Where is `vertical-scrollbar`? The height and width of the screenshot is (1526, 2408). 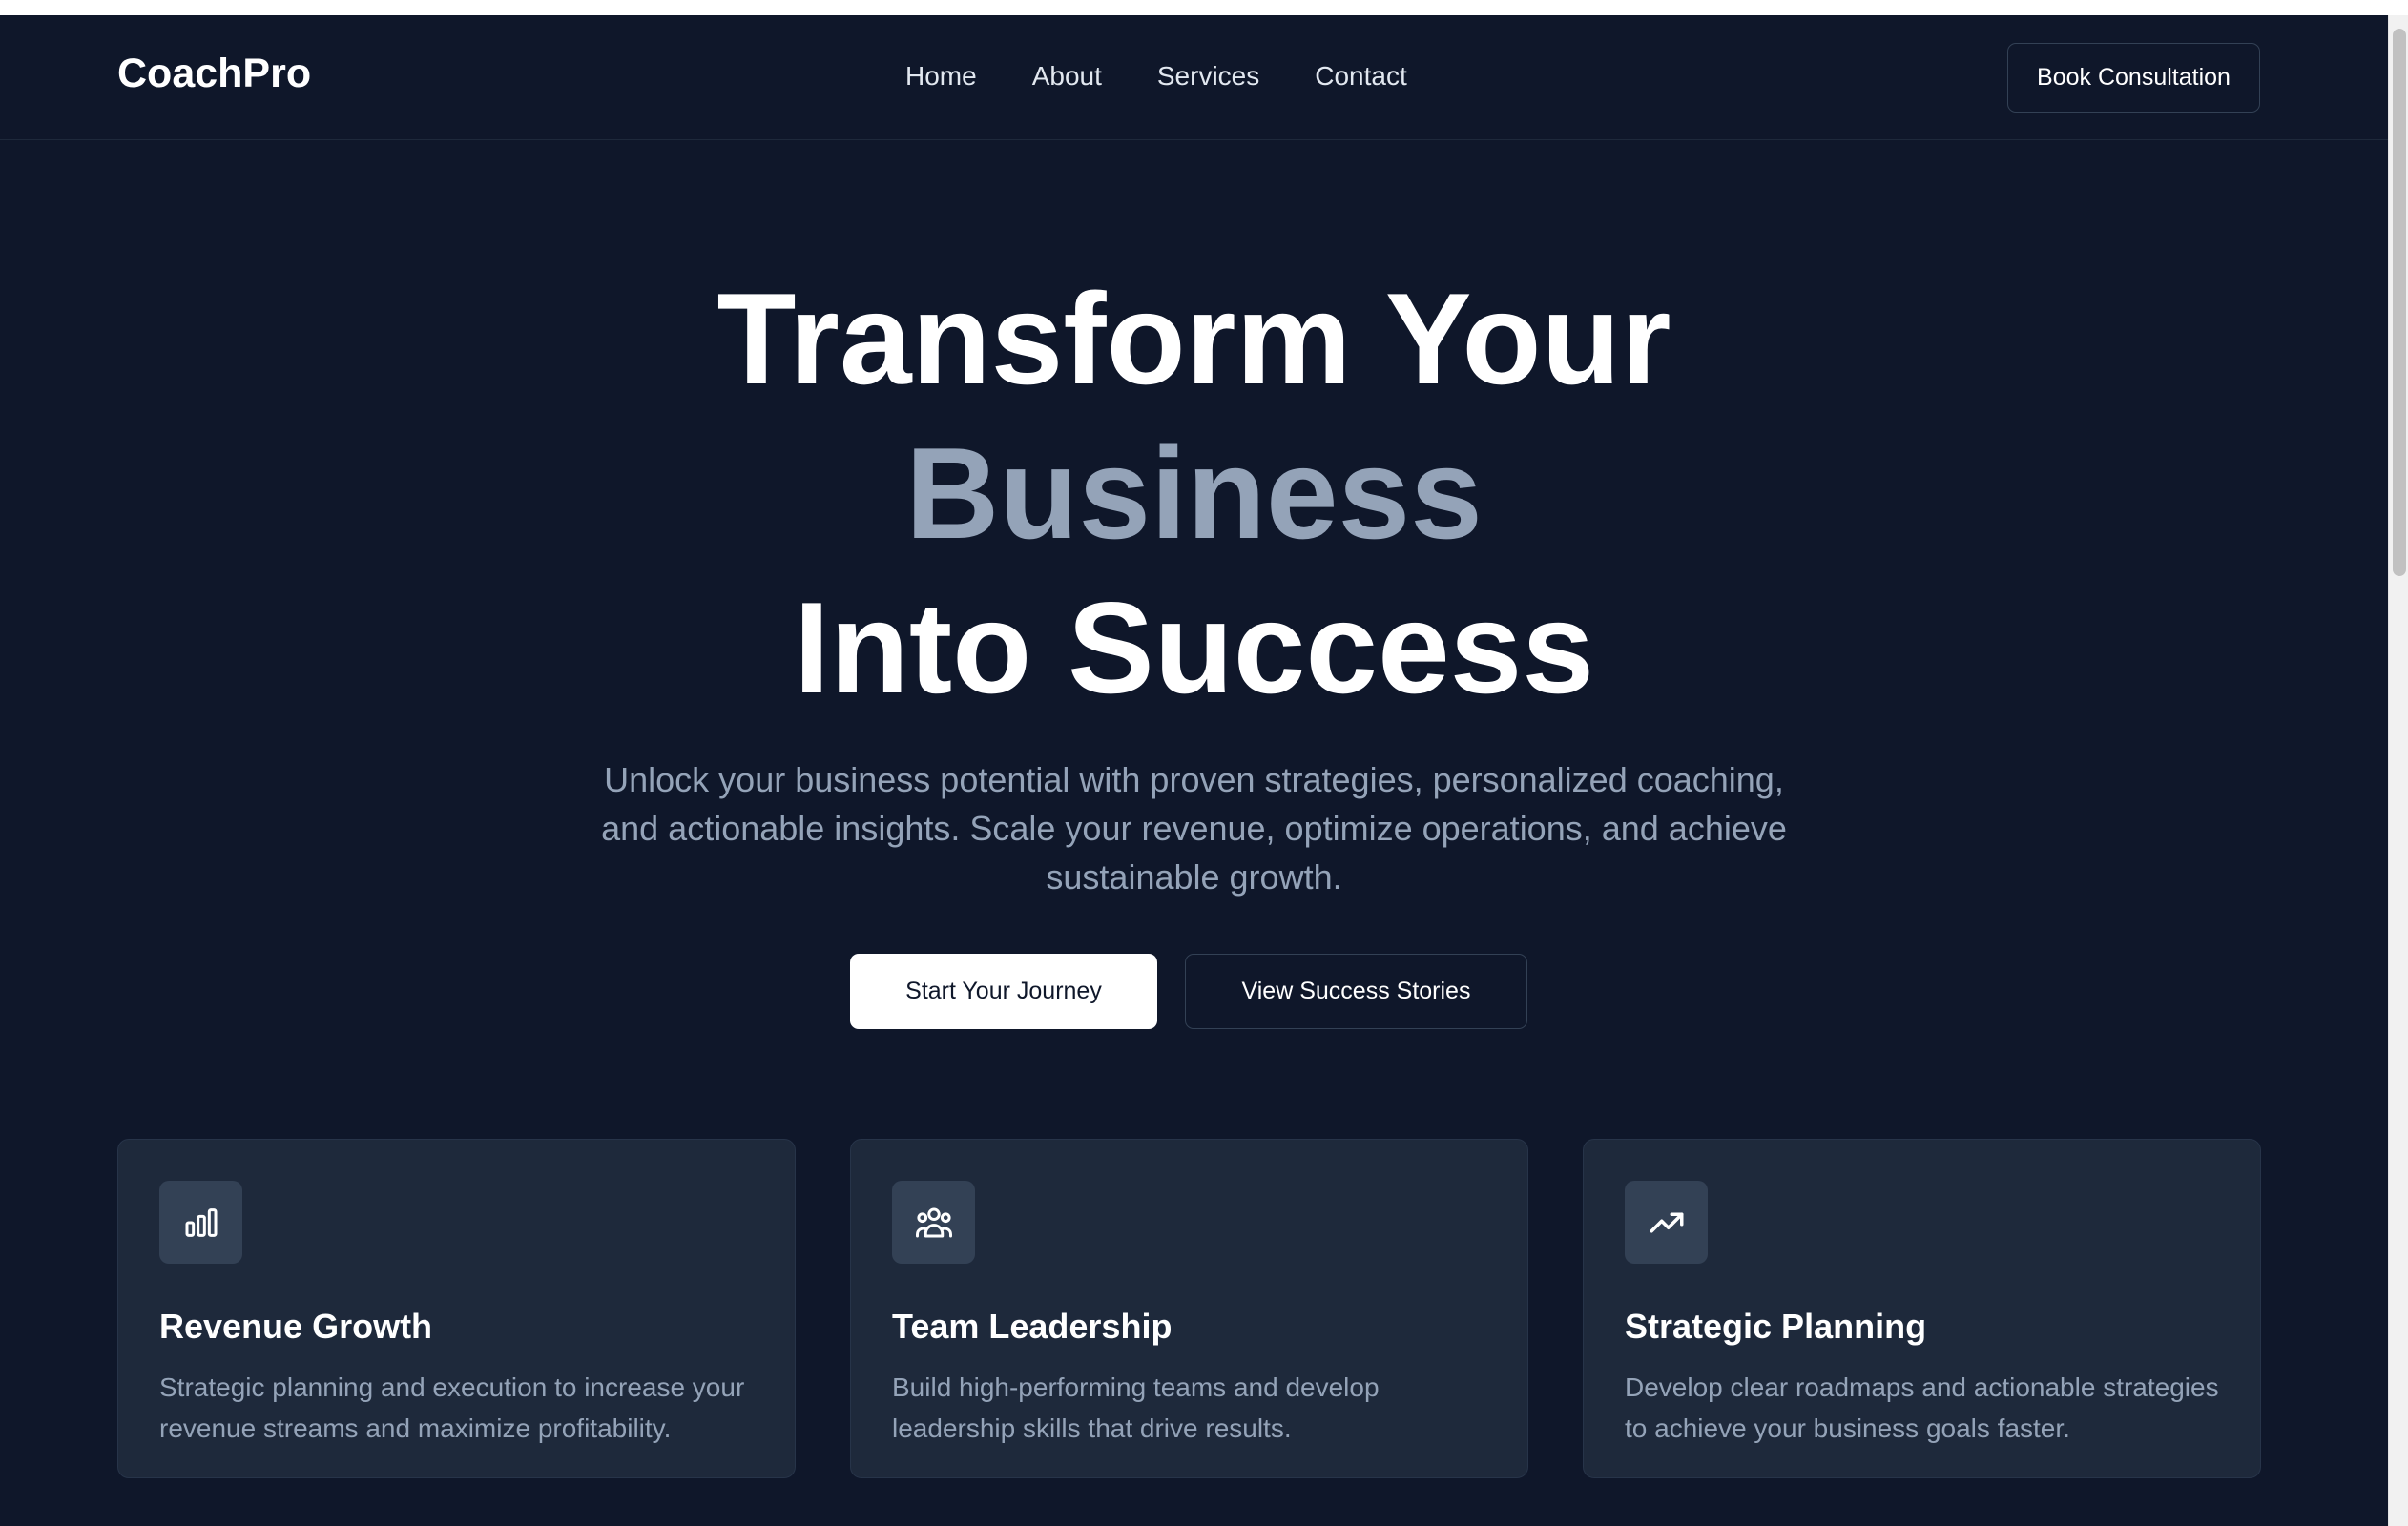
vertical-scrollbar is located at coordinates (2398, 770).